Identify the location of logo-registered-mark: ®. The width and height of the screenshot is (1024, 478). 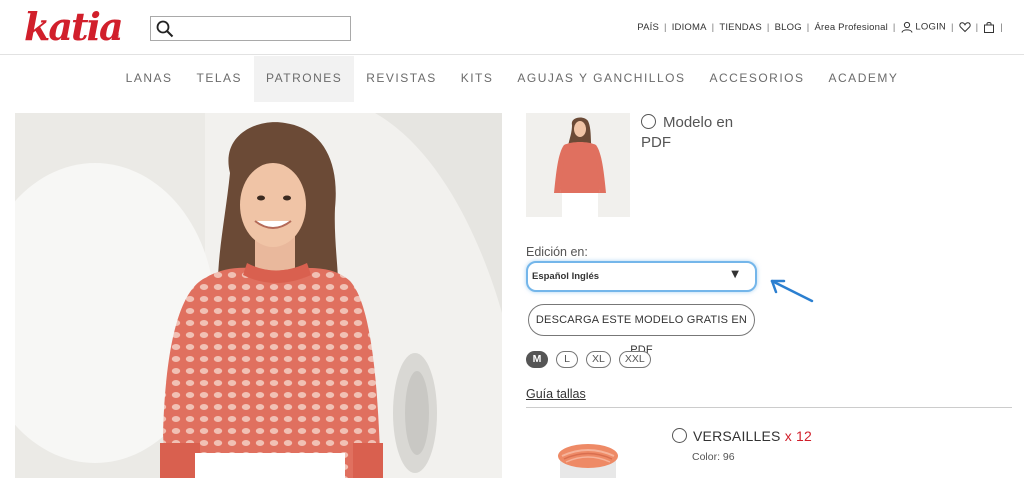
(116, 36).